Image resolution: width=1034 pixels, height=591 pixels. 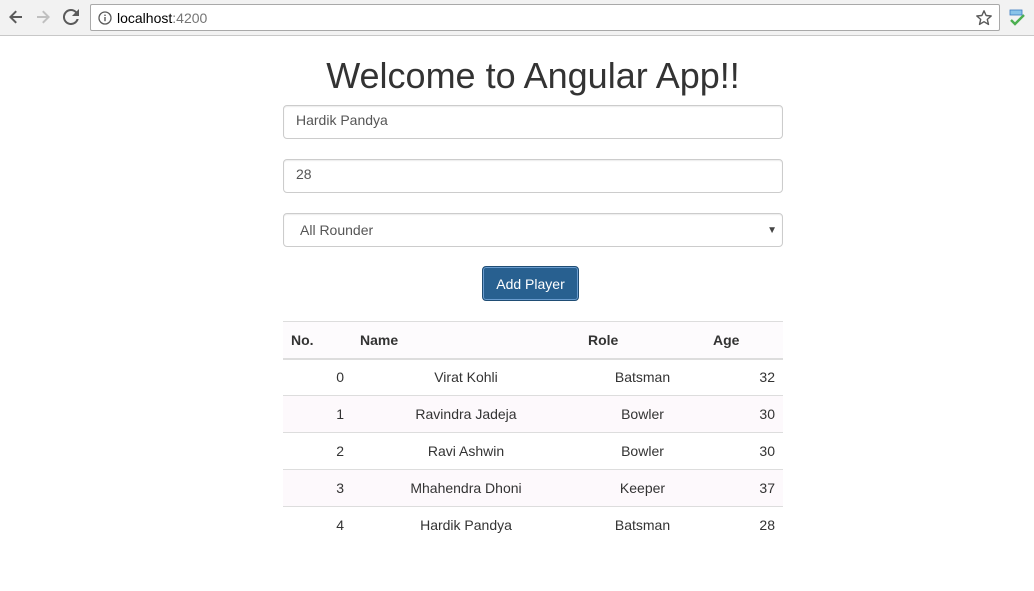 I want to click on table-row: 1 Ravindra Jadeja Bowler 30, so click(x=533, y=414).